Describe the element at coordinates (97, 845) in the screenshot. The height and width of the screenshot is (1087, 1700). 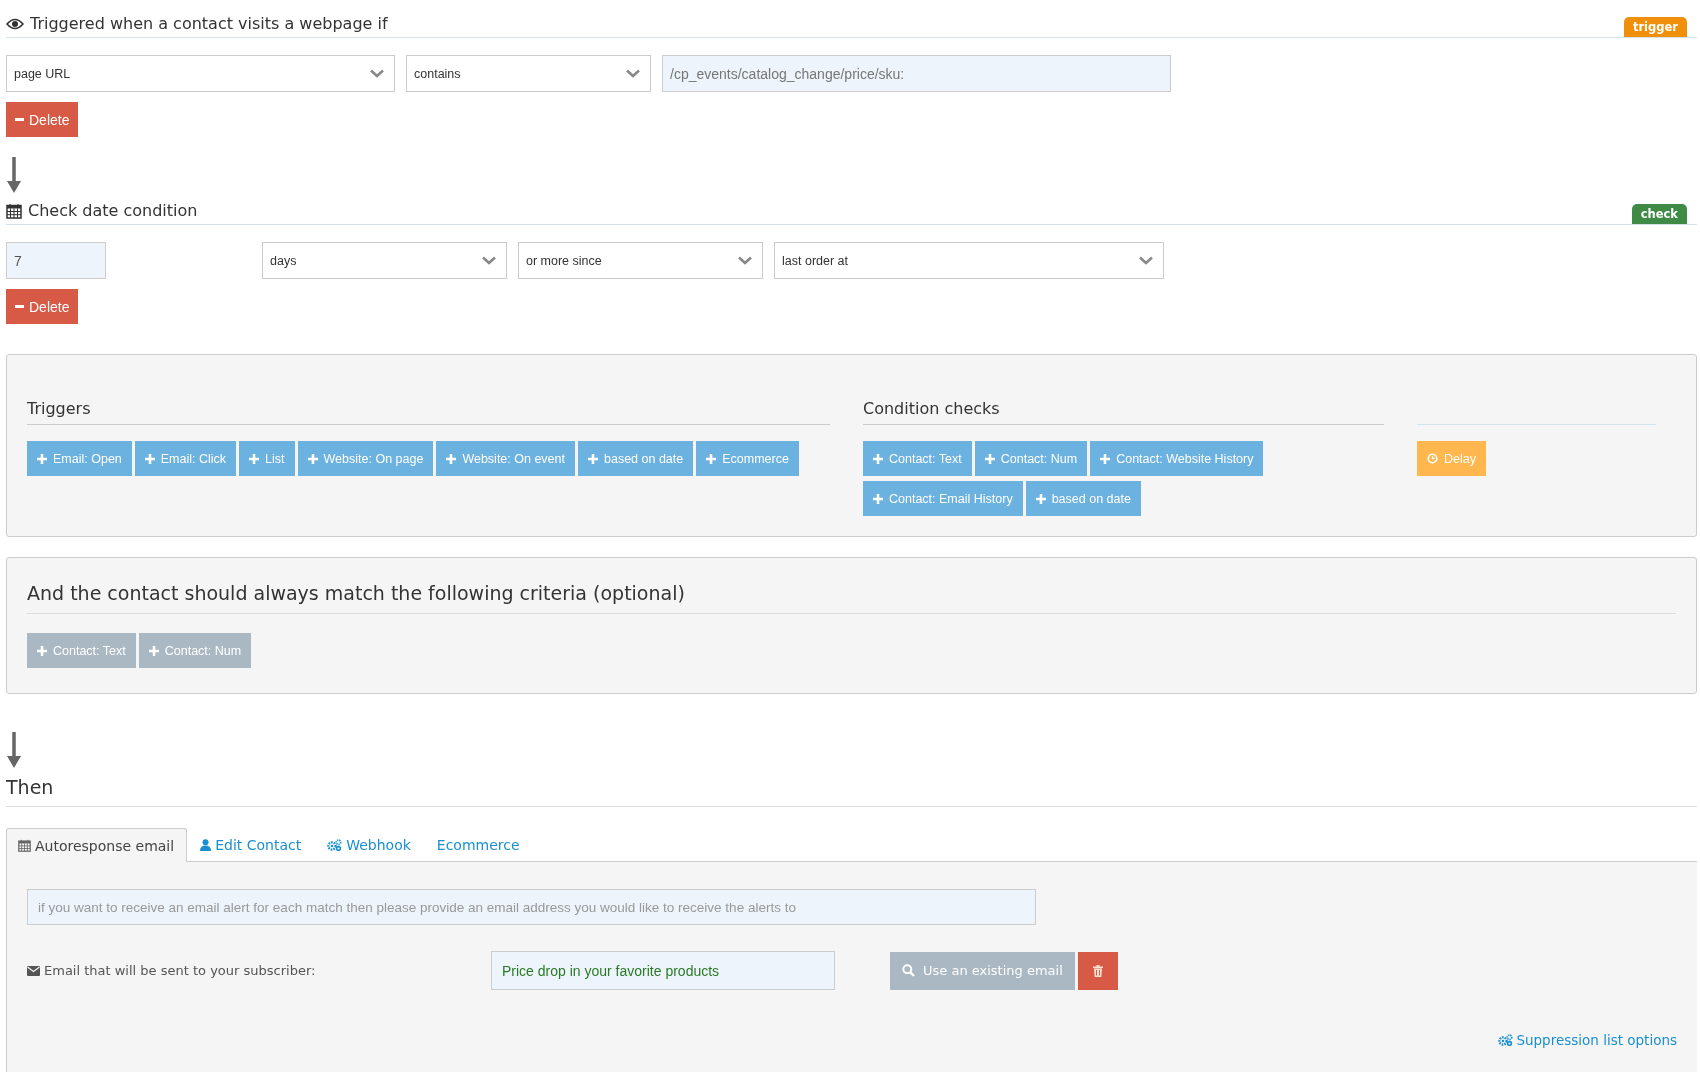
I see `tab: Autoresponse email` at that location.